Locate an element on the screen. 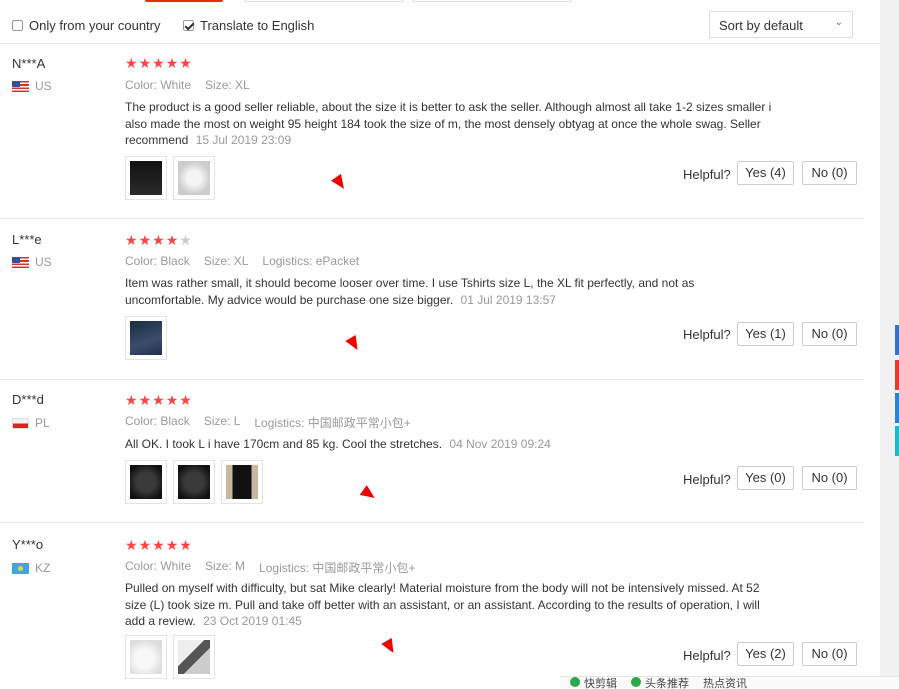 The height and width of the screenshot is (689, 899). translate-checkbox: Translate to English is located at coordinates (248, 25).